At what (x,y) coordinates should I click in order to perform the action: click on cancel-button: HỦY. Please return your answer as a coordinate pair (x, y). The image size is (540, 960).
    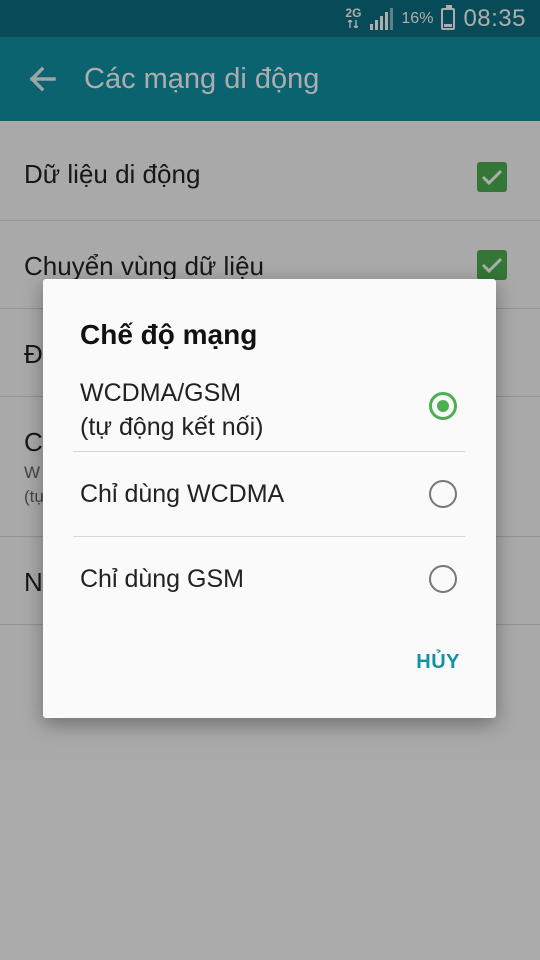
    Looking at the image, I should click on (438, 662).